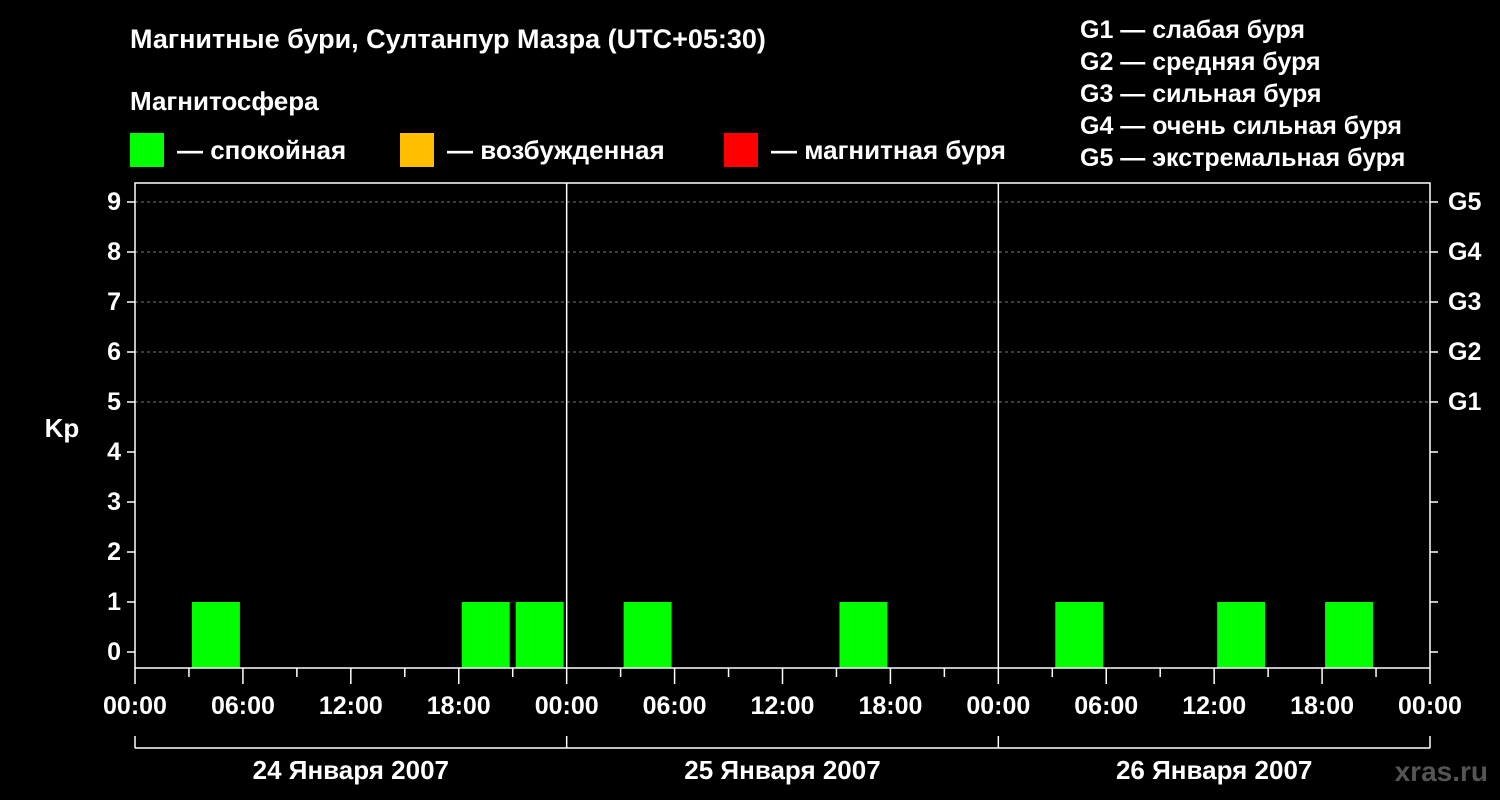  What do you see at coordinates (998, 706) in the screenshot?
I see `x-tick-label-8: 00:00` at bounding box center [998, 706].